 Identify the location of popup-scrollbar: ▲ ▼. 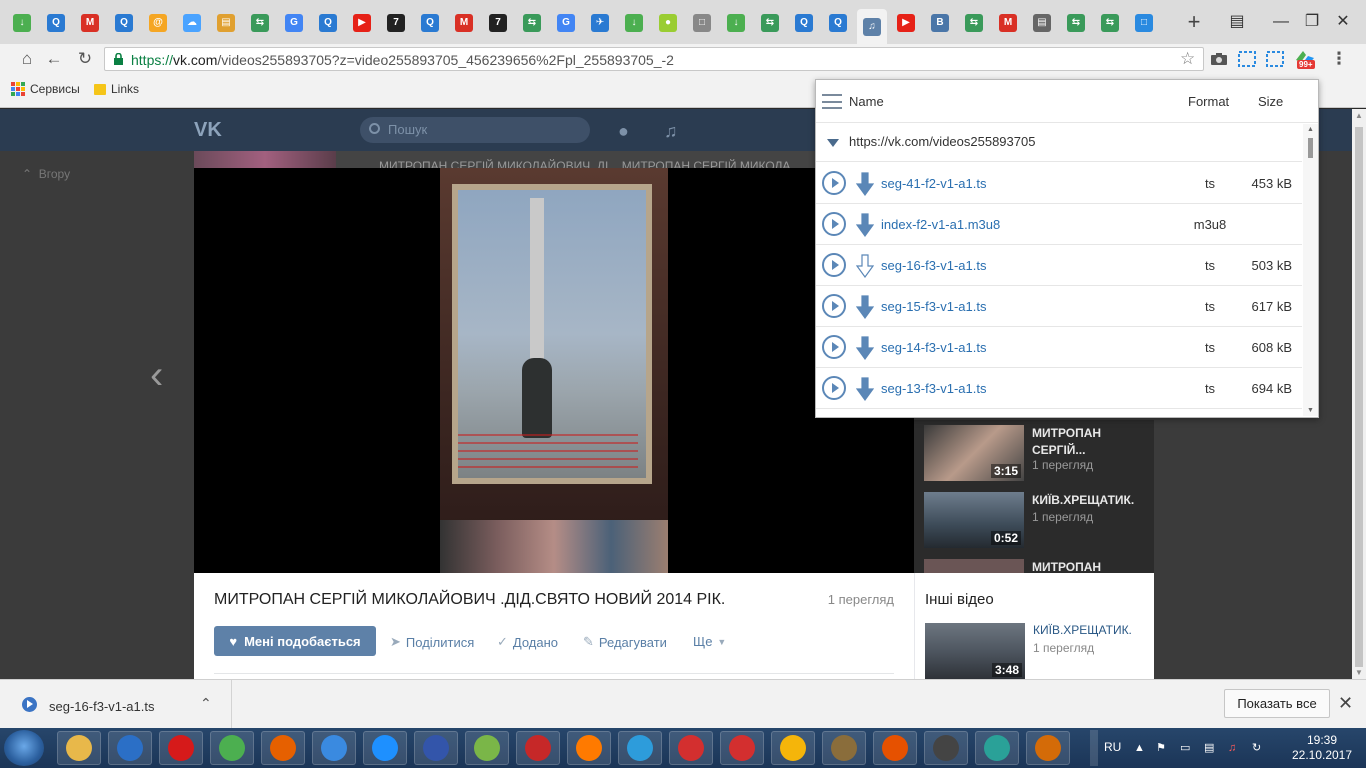
(1310, 270).